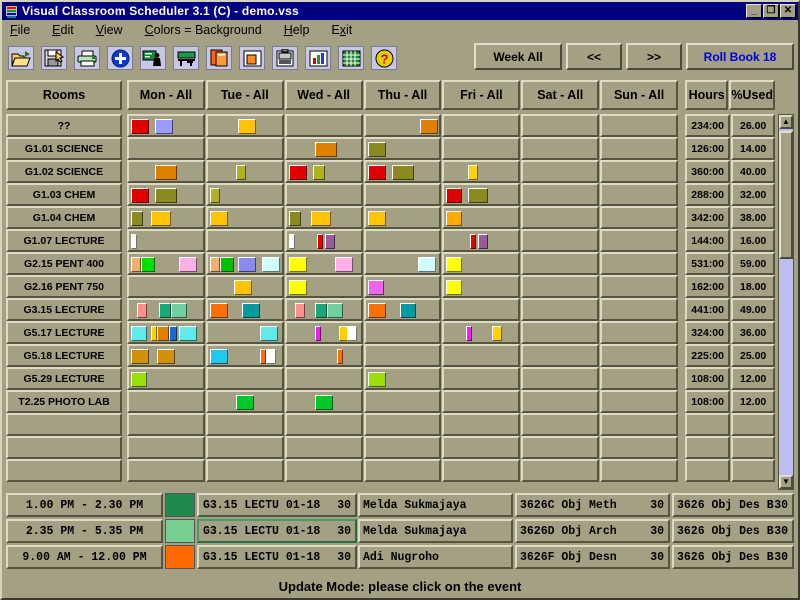 Image resolution: width=800 pixels, height=600 pixels. I want to click on day-header-5: Sat - All, so click(560, 95).